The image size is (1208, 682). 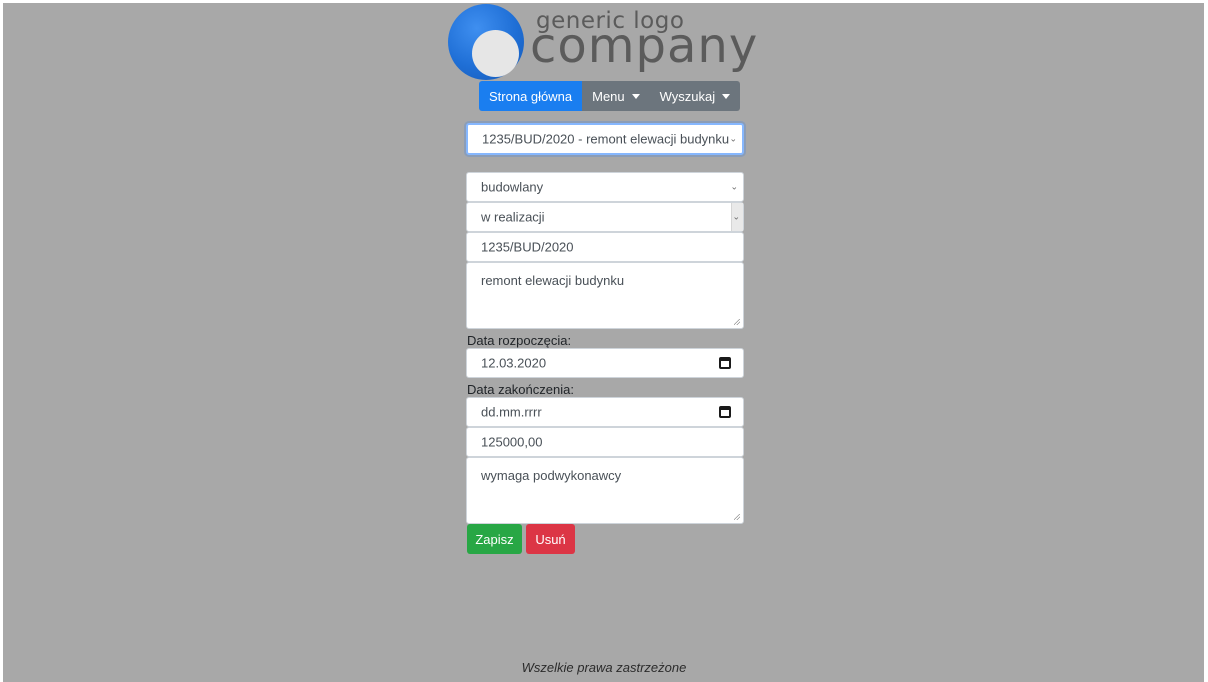 I want to click on project-number-value: 1235/BUD/2020, so click(x=527, y=247).